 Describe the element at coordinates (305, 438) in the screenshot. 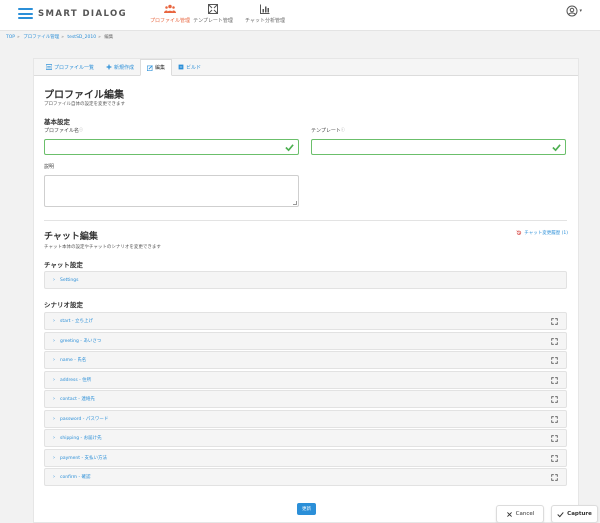

I see `scenario-item: › shipping - お届け先` at that location.